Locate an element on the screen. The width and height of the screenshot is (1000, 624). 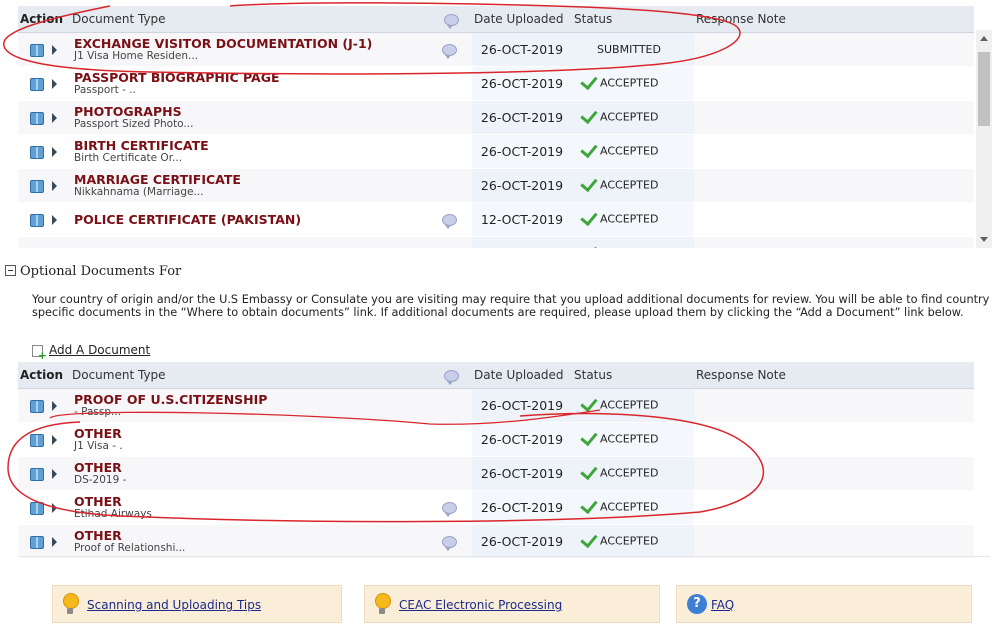
document-title: MARRIAGE CERTIFICATE is located at coordinates (258, 179).